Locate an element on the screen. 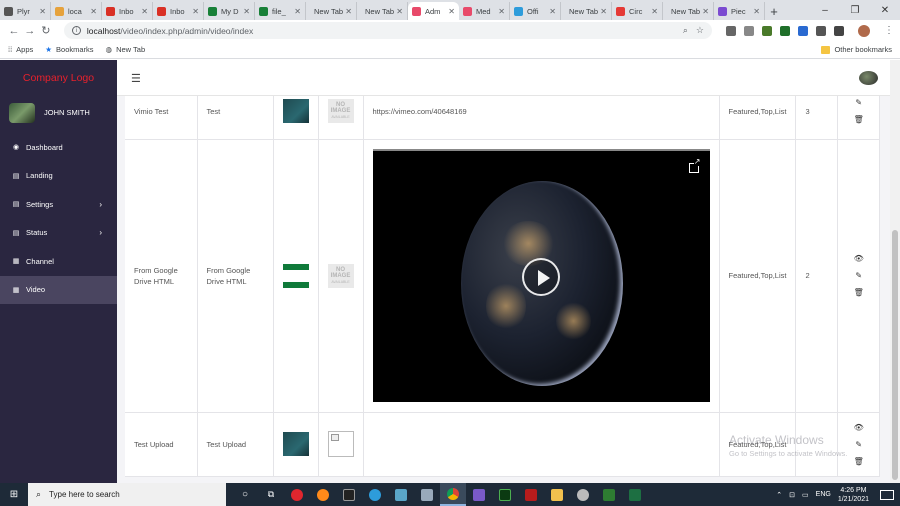  cortana-icon: ○ is located at coordinates (245, 494).